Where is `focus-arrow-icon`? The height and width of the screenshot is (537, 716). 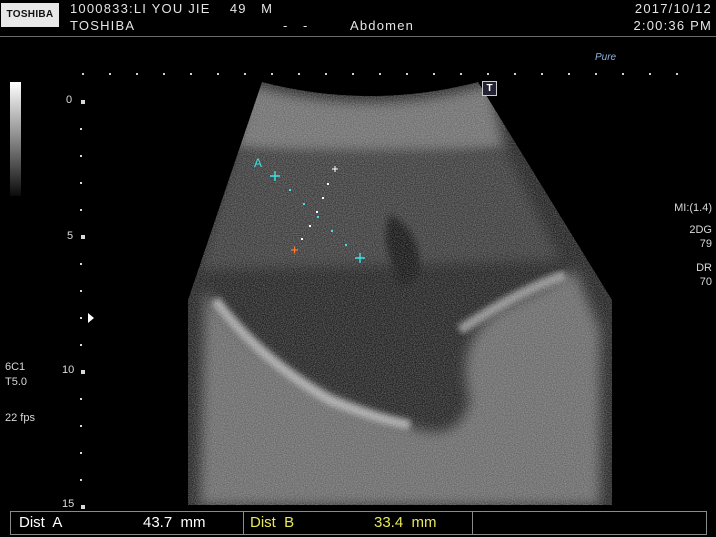
focus-arrow-icon is located at coordinates (91, 318).